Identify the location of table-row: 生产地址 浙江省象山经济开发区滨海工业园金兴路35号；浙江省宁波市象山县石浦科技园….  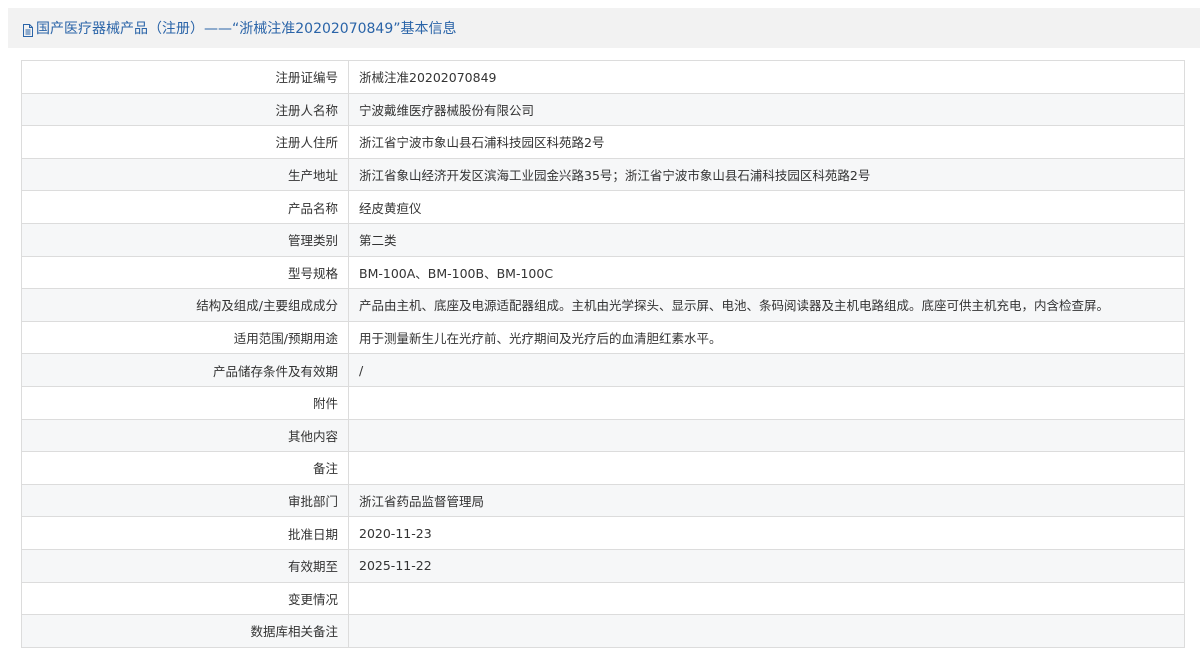
(603, 174).